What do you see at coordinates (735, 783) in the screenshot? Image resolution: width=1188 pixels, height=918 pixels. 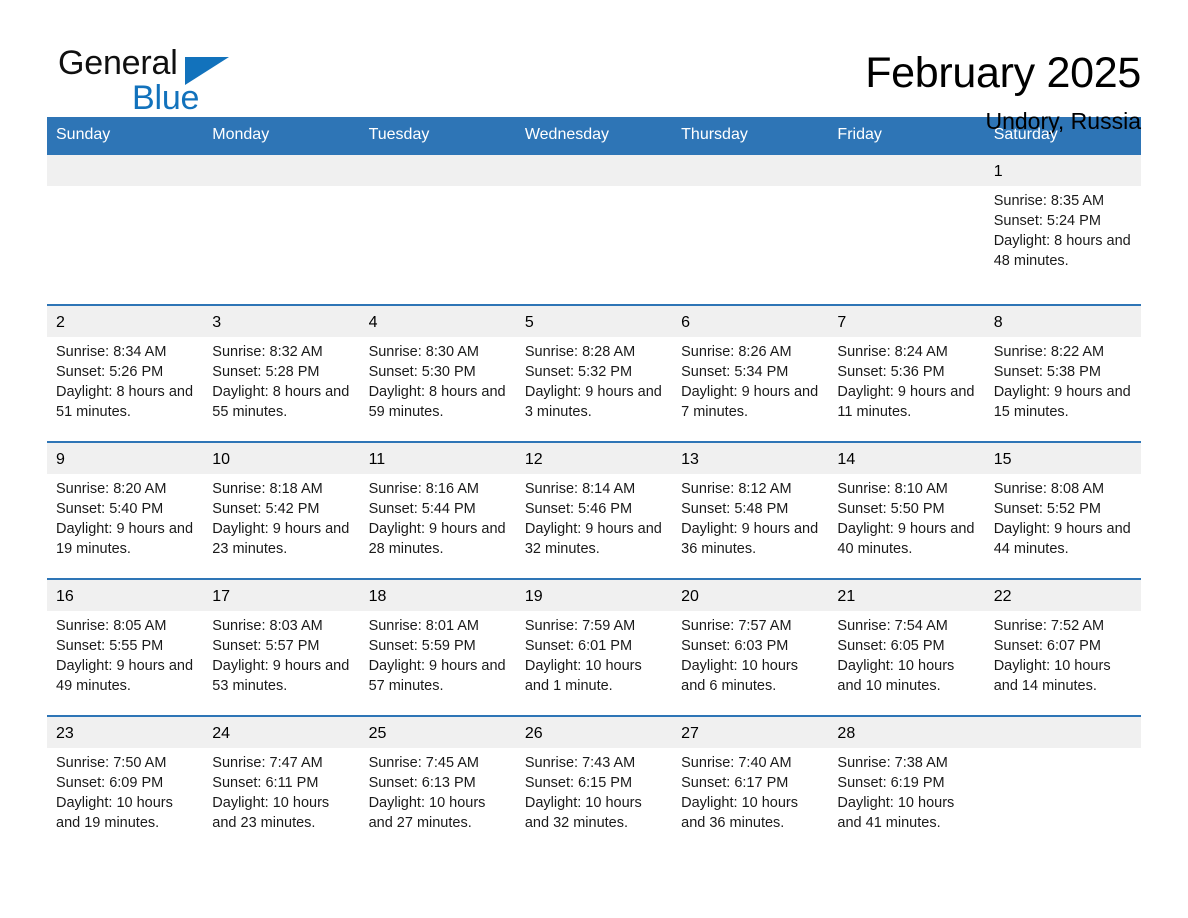 I see `sunset-text: Sunset: 6:17 PM` at bounding box center [735, 783].